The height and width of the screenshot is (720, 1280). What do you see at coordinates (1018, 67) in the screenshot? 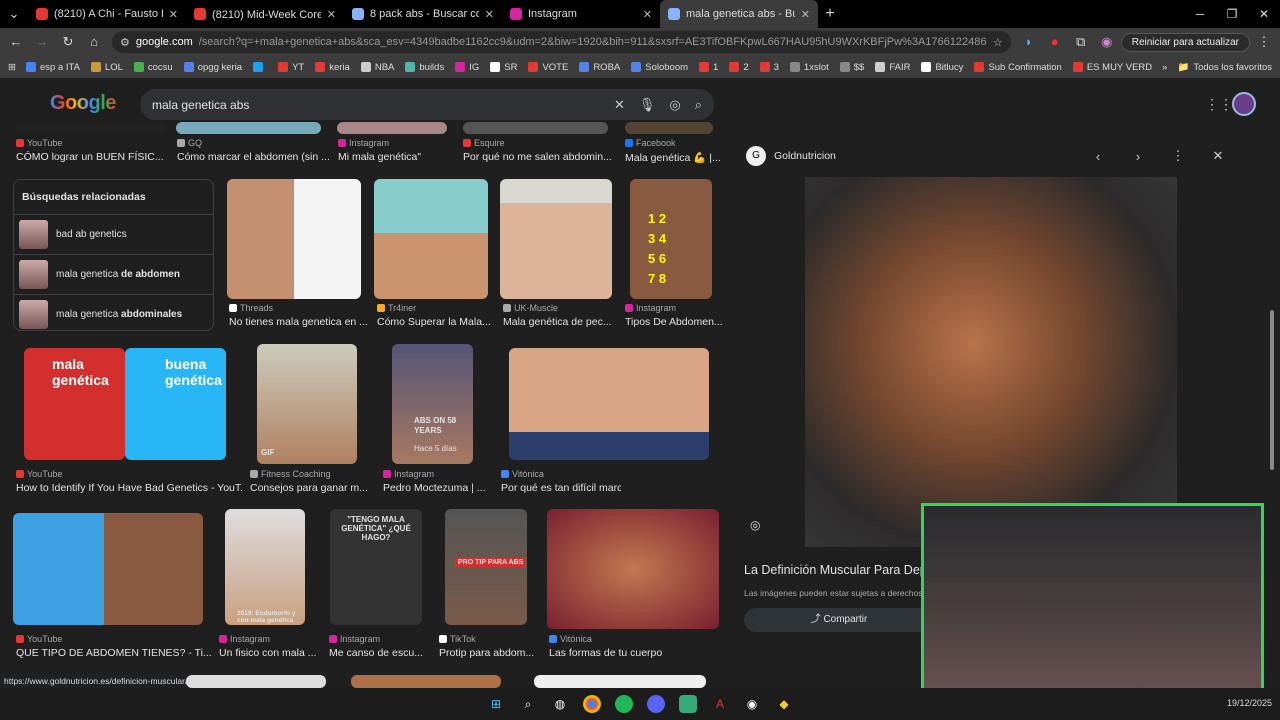
I see `bookmark-item: Sub Confirmation` at bounding box center [1018, 67].